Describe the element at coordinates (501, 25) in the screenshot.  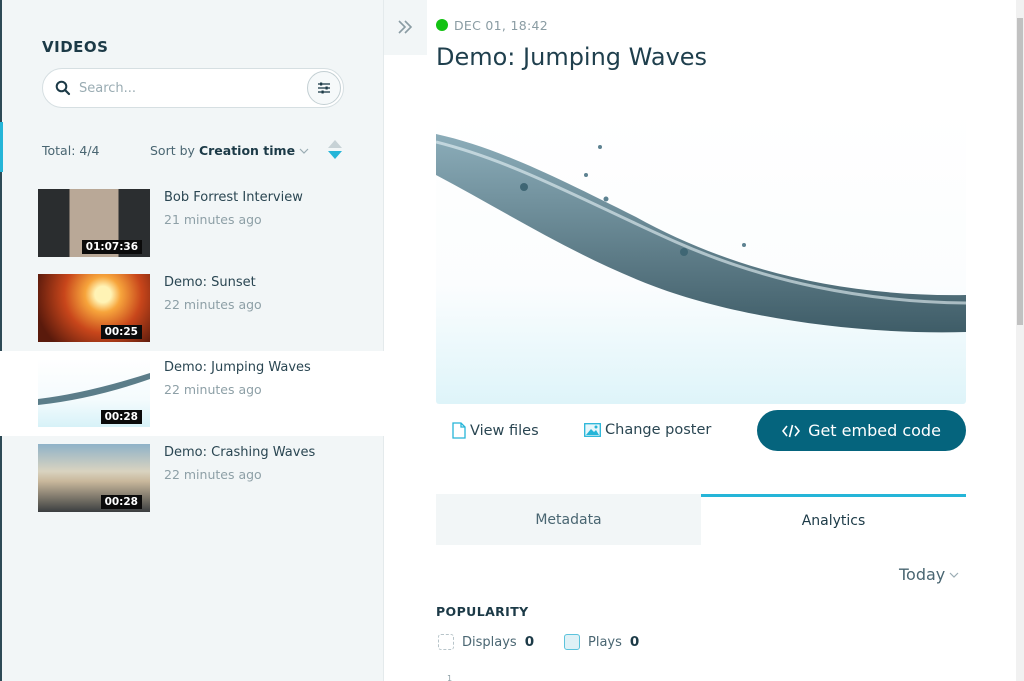
I see `video-date: DEC 01, 18:42` at that location.